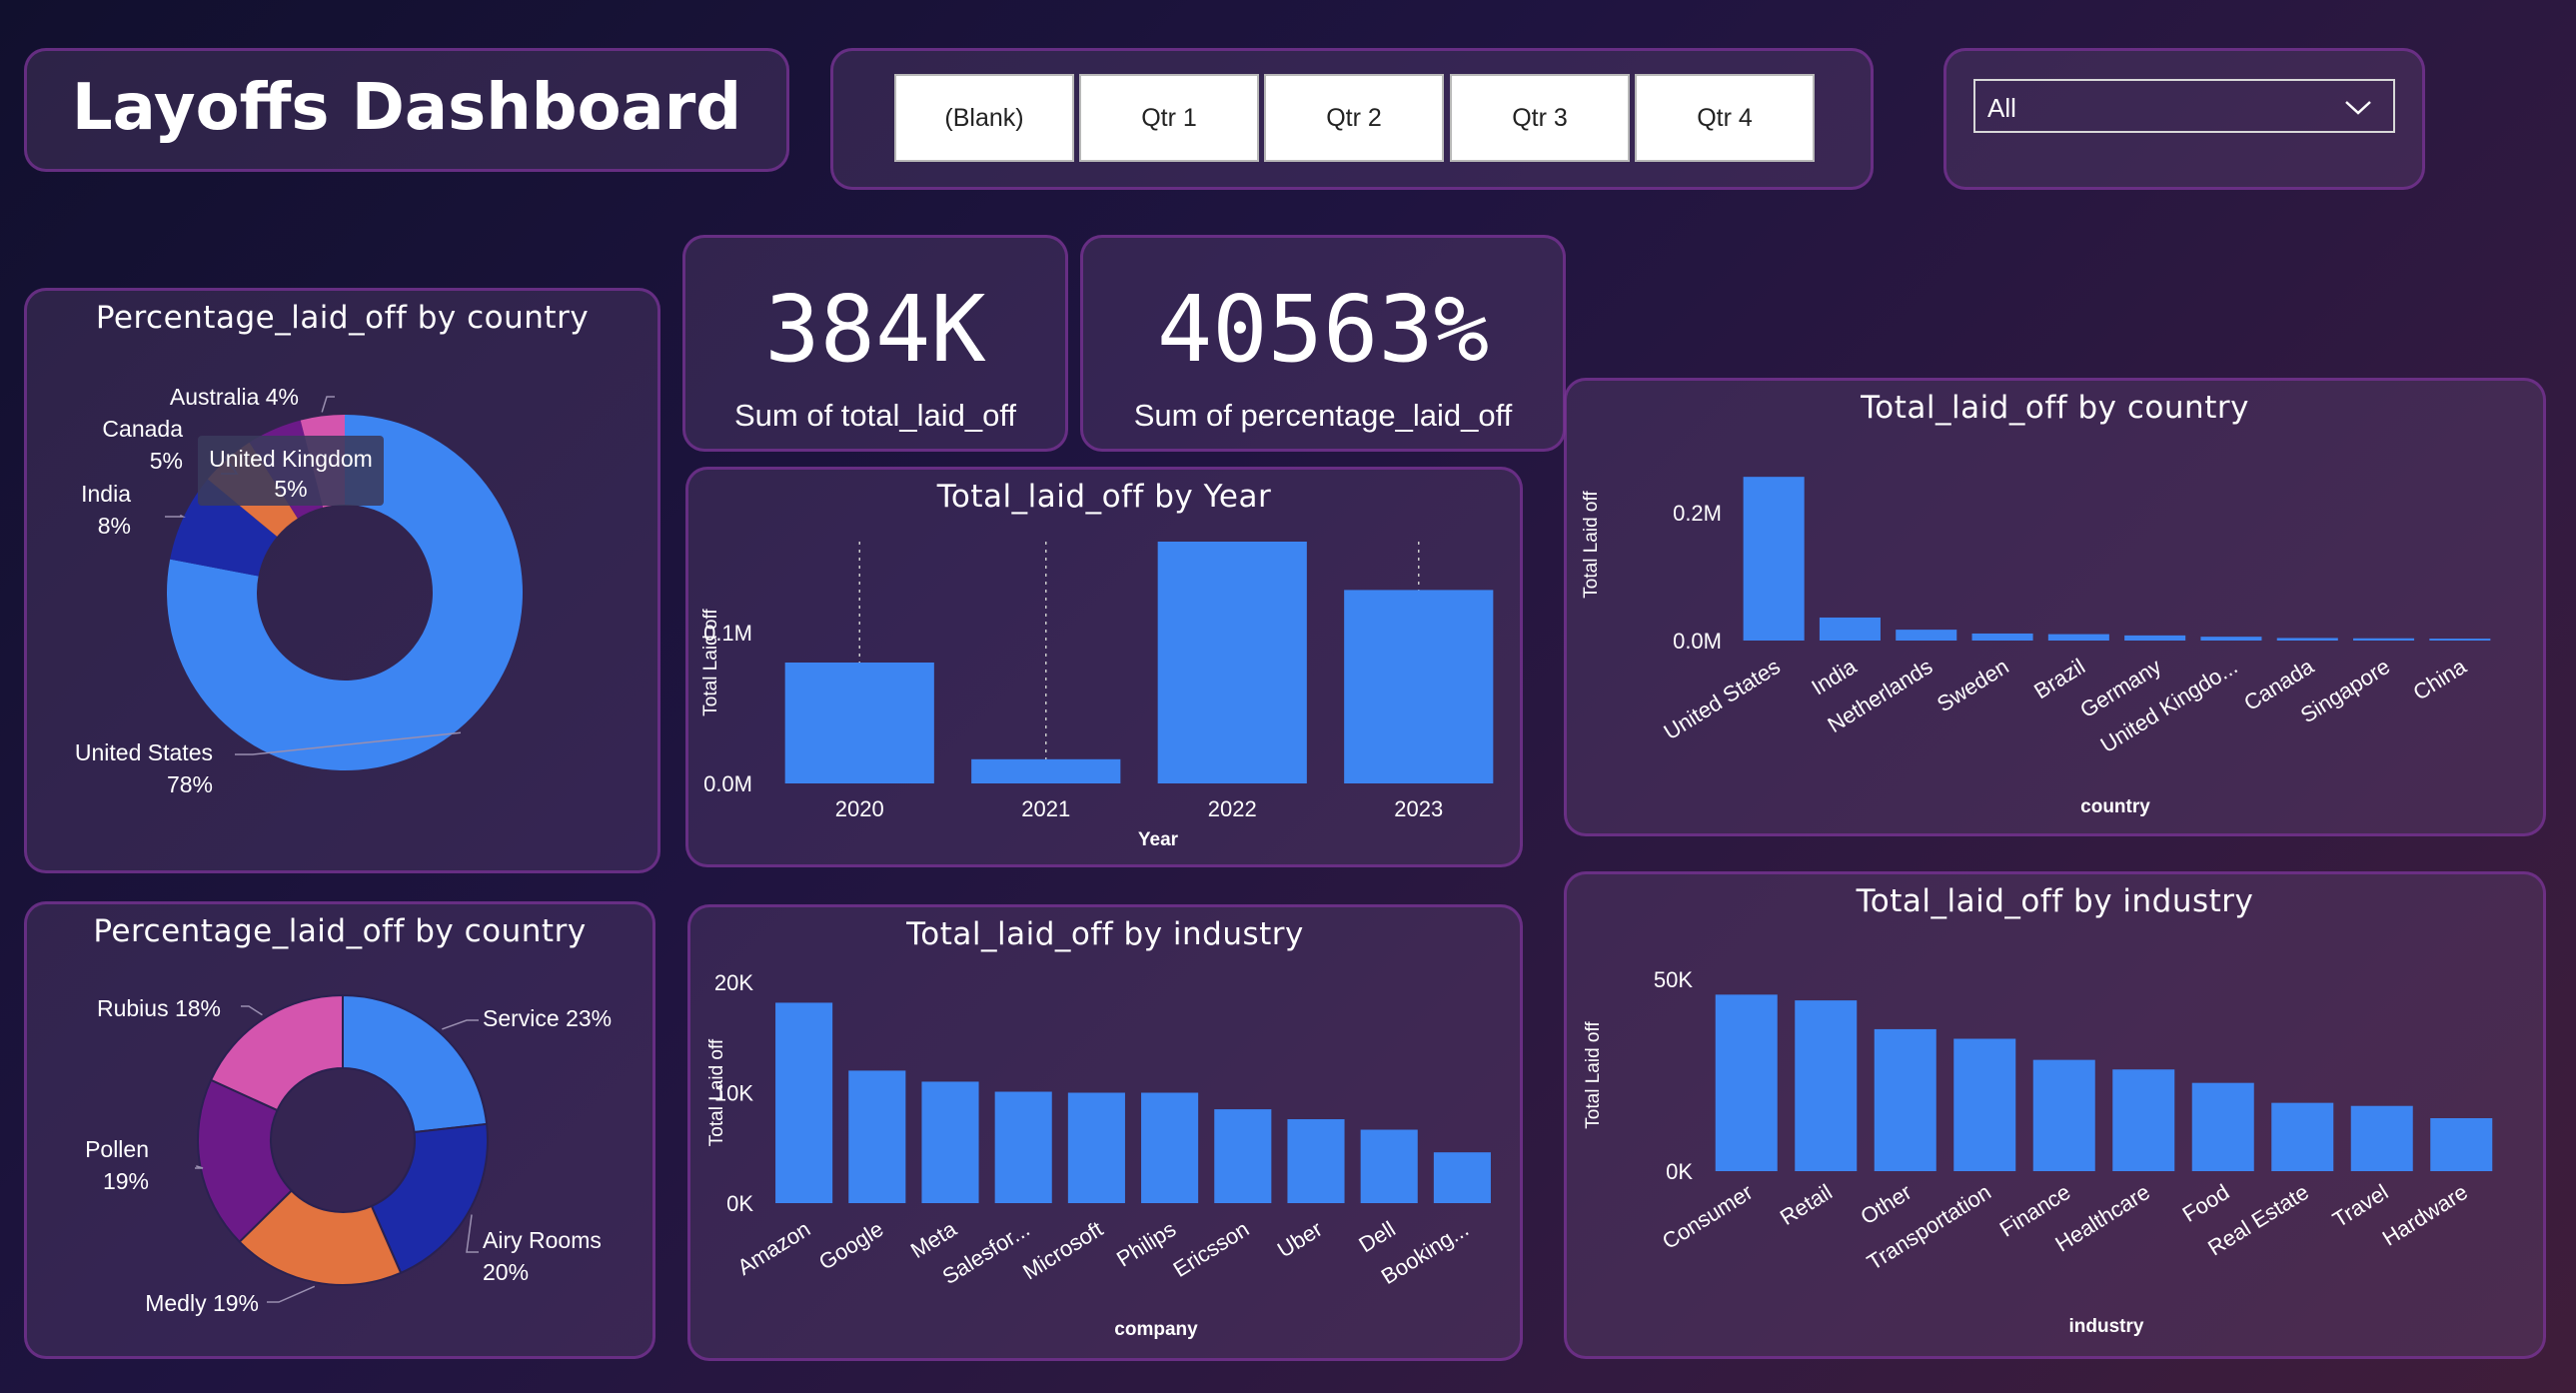 This screenshot has height=1393, width=2576. Describe the element at coordinates (1984, 1104) in the screenshot. I see `bar-transportation` at that location.